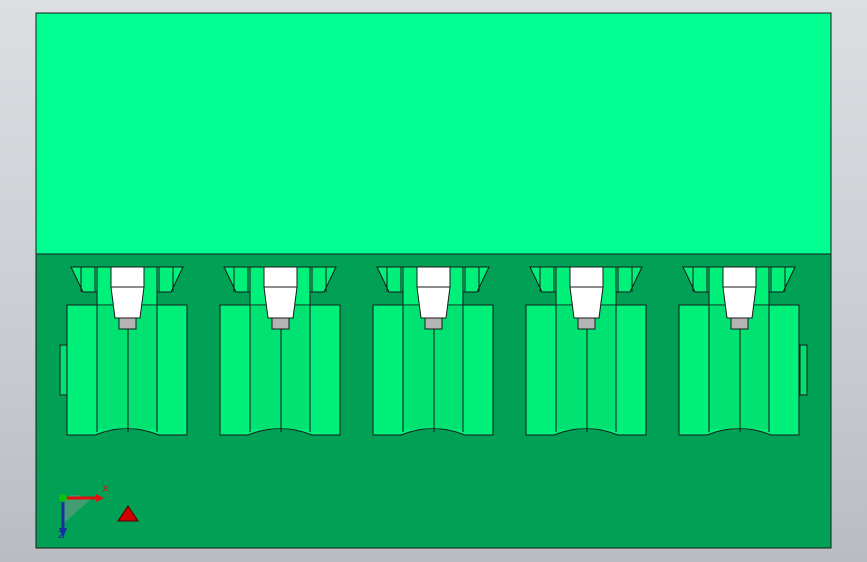 This screenshot has width=867, height=562. Describe the element at coordinates (61, 535) in the screenshot. I see `z-axis-label: Z` at that location.